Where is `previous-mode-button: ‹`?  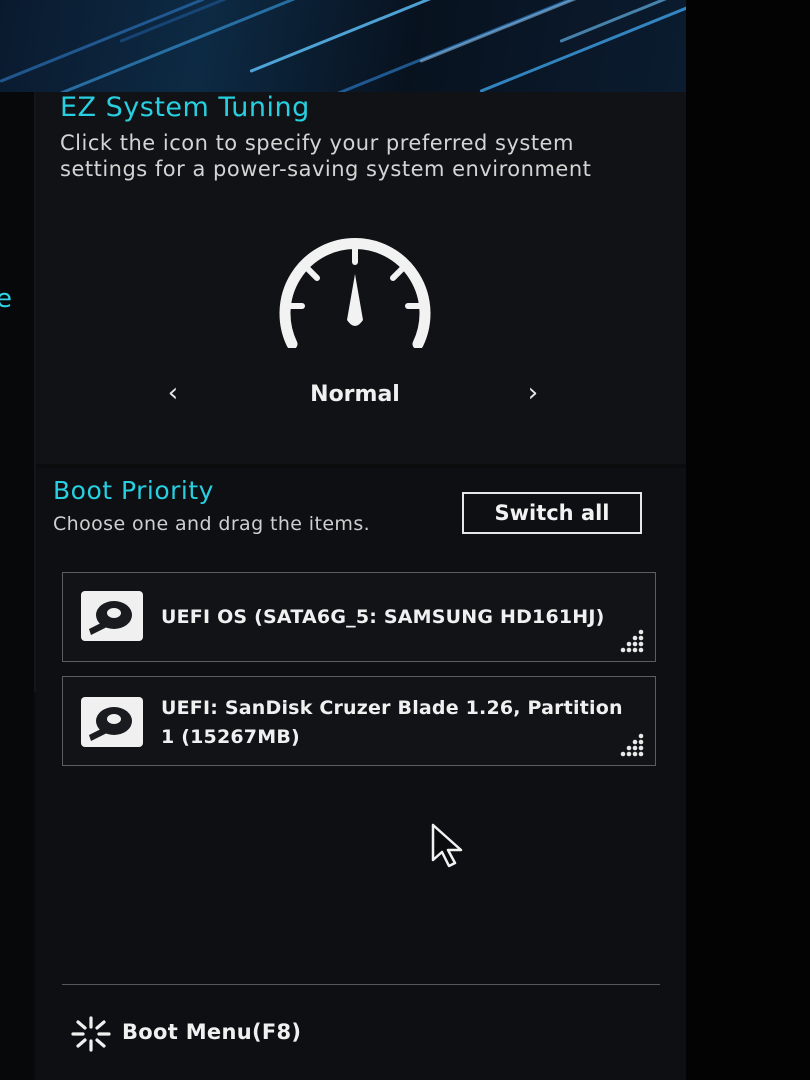 previous-mode-button: ‹ is located at coordinates (173, 396).